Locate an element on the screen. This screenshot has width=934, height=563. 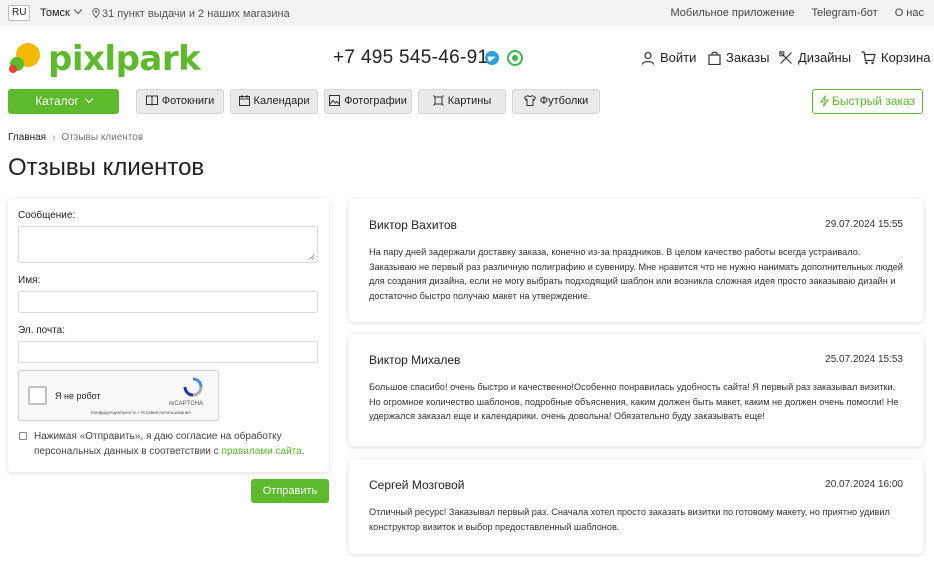
breadcrumb-home: Главная is located at coordinates (27, 137).